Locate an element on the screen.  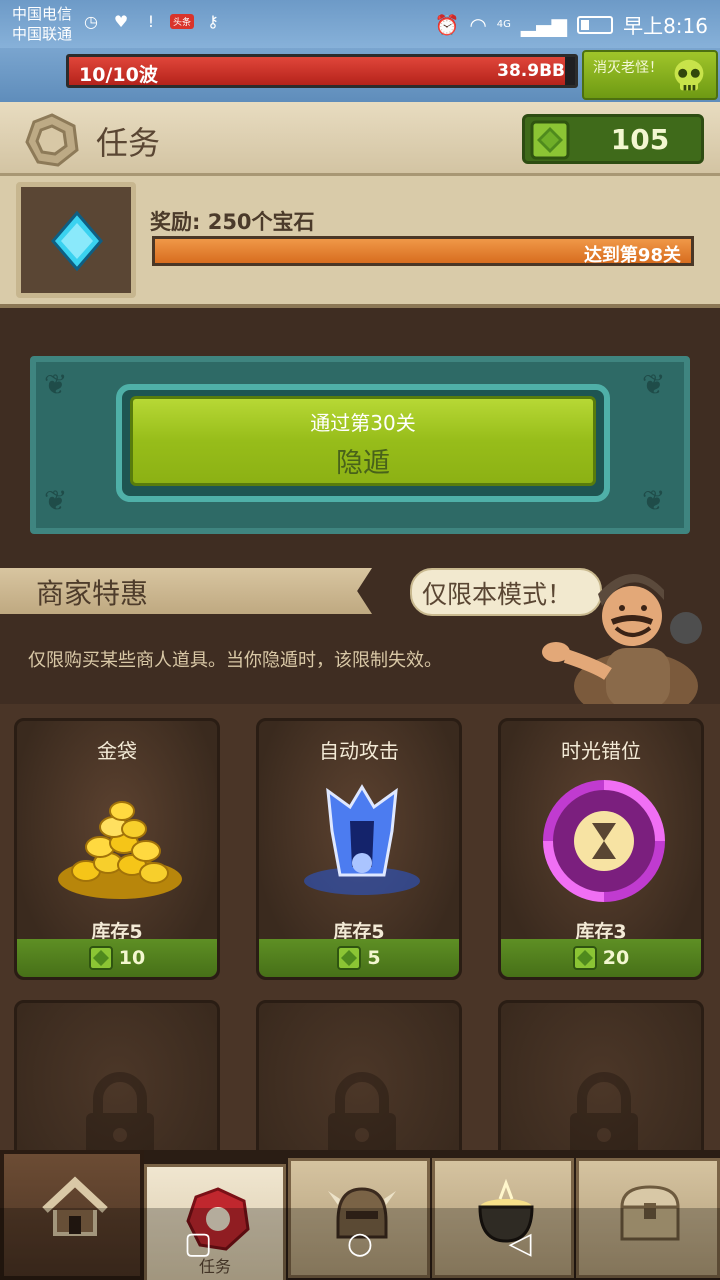
shop-item-name: 金袋 is located at coordinates (117, 751).